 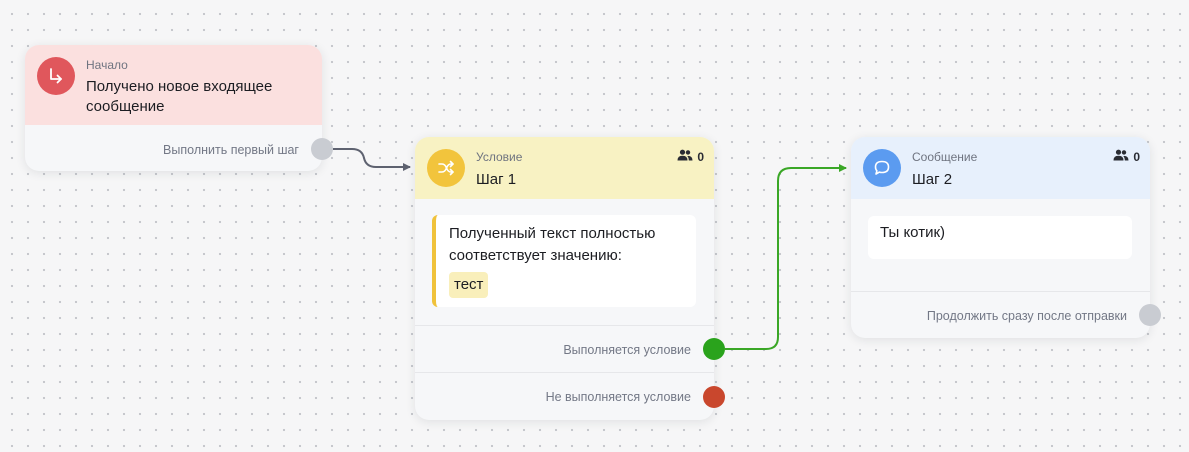 What do you see at coordinates (714, 349) in the screenshot?
I see `condition-true-port` at bounding box center [714, 349].